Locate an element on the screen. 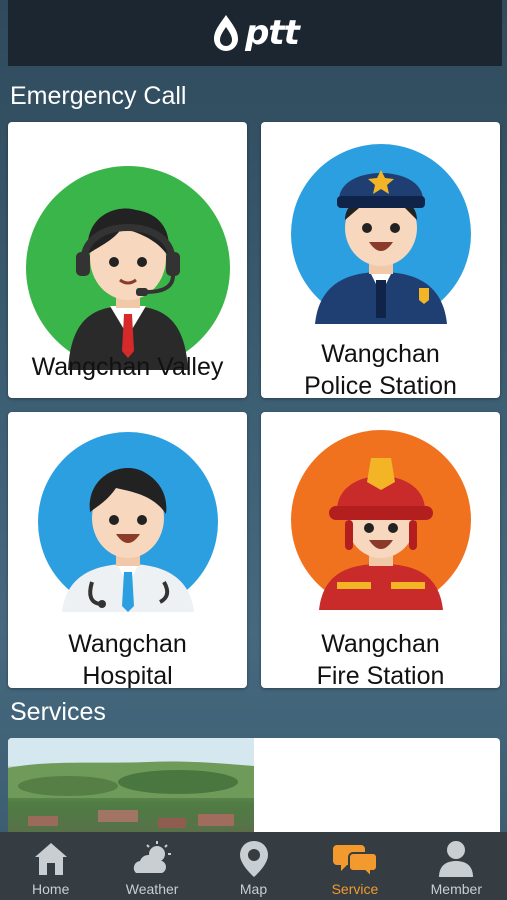  card-label-line-2: Fire Station is located at coordinates (380, 675).